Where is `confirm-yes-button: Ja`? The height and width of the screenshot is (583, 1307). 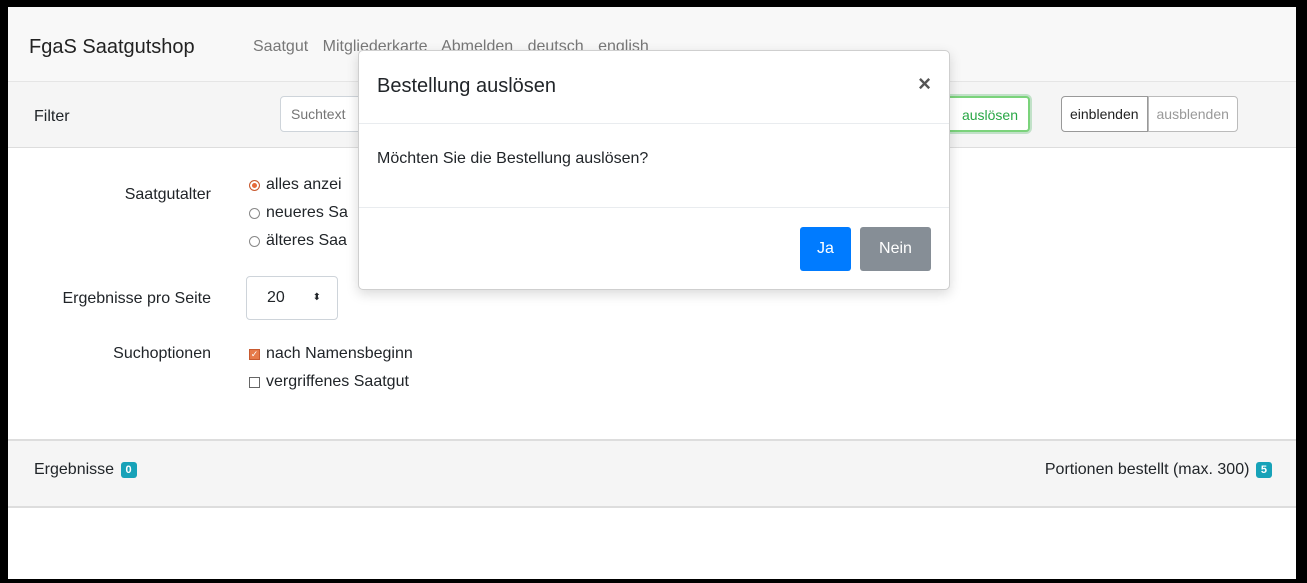
confirm-yes-button: Ja is located at coordinates (825, 249).